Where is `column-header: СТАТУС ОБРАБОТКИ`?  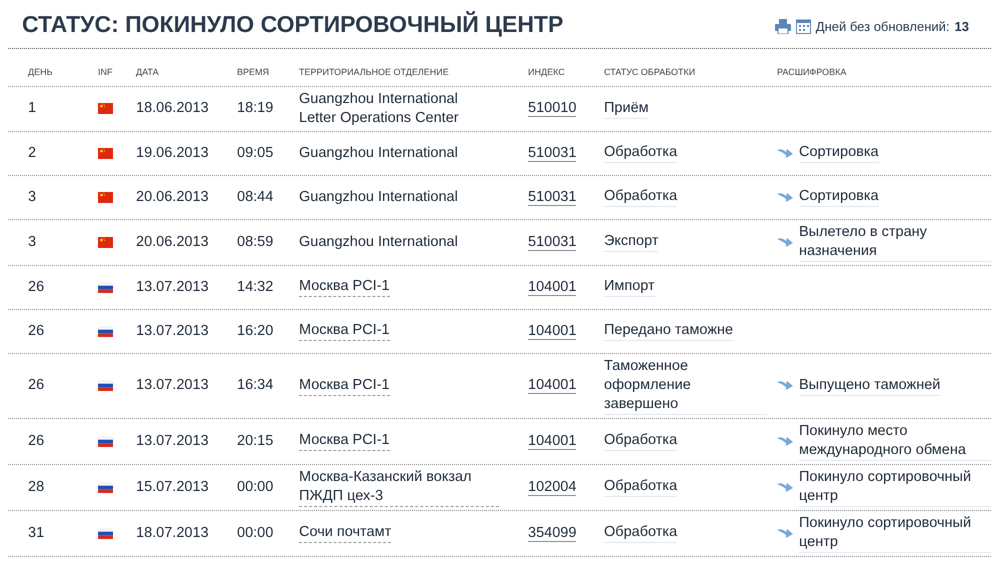 column-header: СТАТУС ОБРАБОТКИ is located at coordinates (650, 72).